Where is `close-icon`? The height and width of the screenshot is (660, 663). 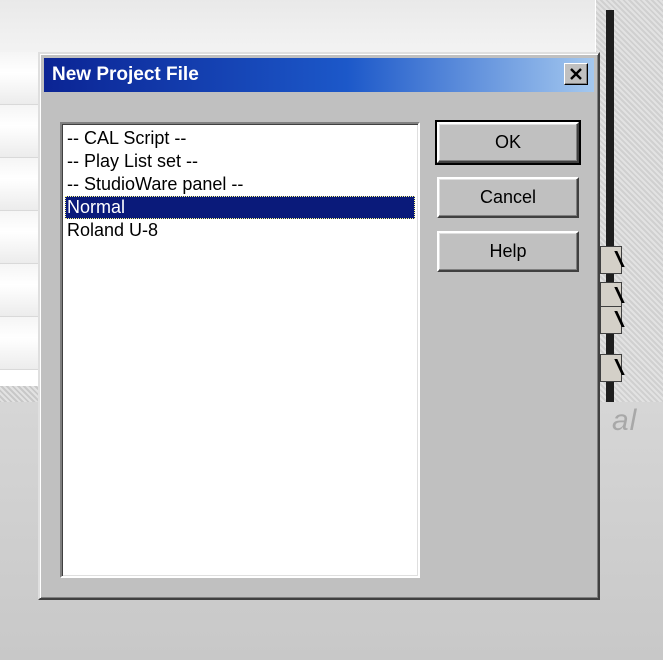 close-icon is located at coordinates (576, 74).